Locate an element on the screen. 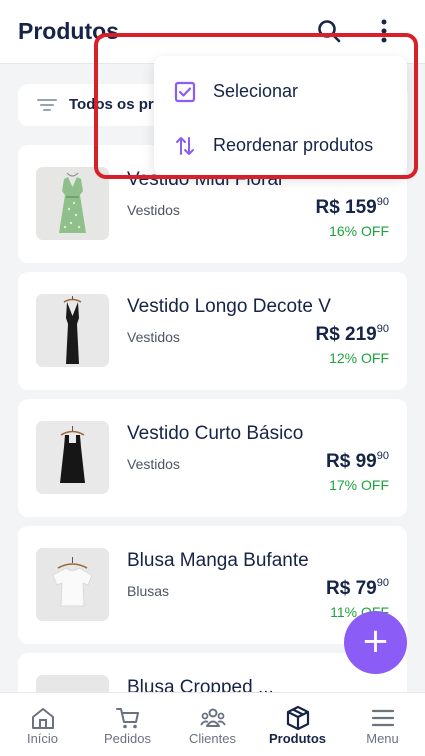 This screenshot has height=756, width=425. nav-label: Início is located at coordinates (42, 738).